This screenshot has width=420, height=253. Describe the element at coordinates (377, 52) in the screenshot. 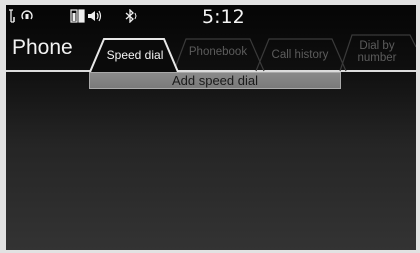

I see `tab-dial-by-number: Dial by number` at that location.